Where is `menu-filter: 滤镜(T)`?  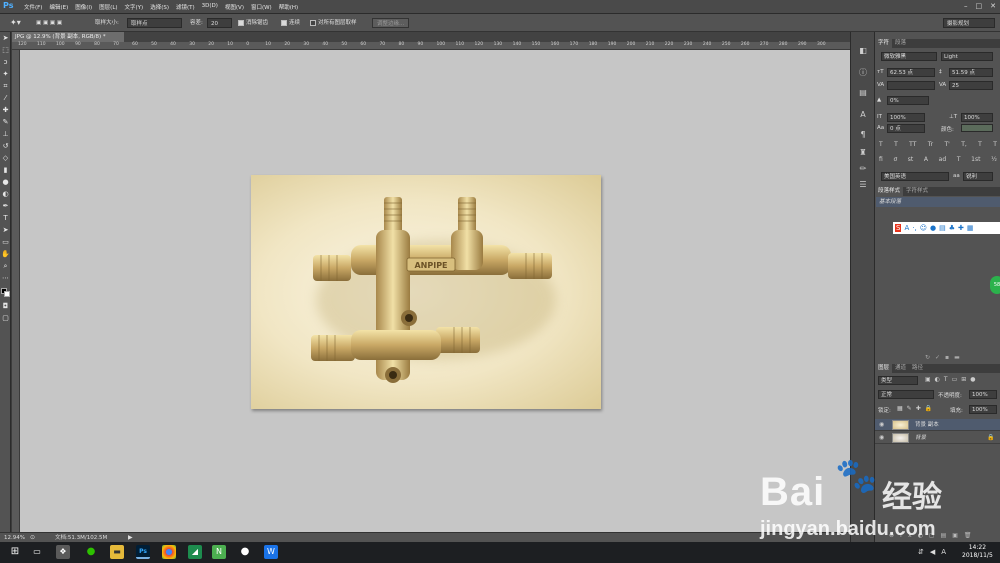 menu-filter: 滤镜(T) is located at coordinates (185, 7).